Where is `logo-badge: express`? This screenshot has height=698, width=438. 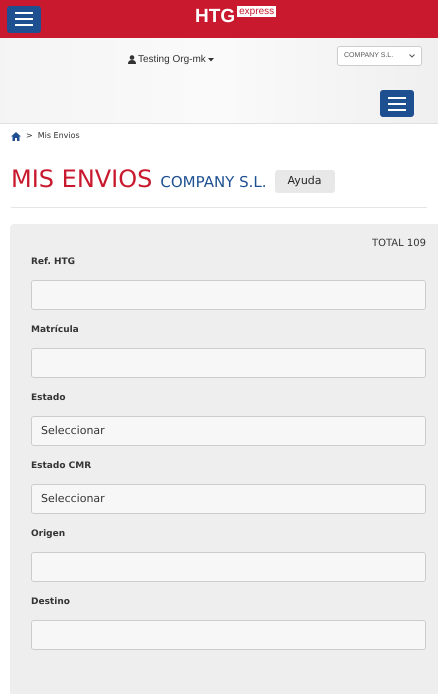 logo-badge: express is located at coordinates (256, 11).